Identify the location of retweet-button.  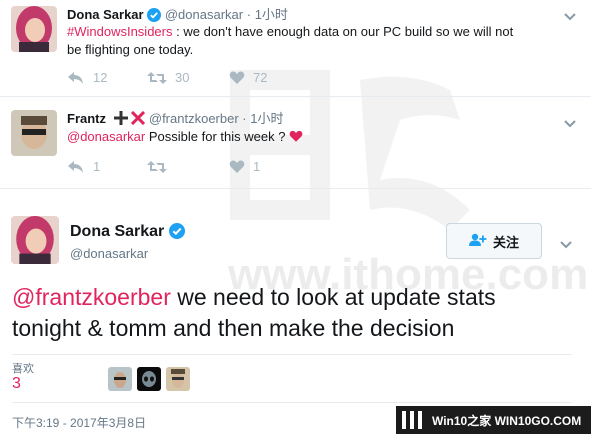
(188, 167).